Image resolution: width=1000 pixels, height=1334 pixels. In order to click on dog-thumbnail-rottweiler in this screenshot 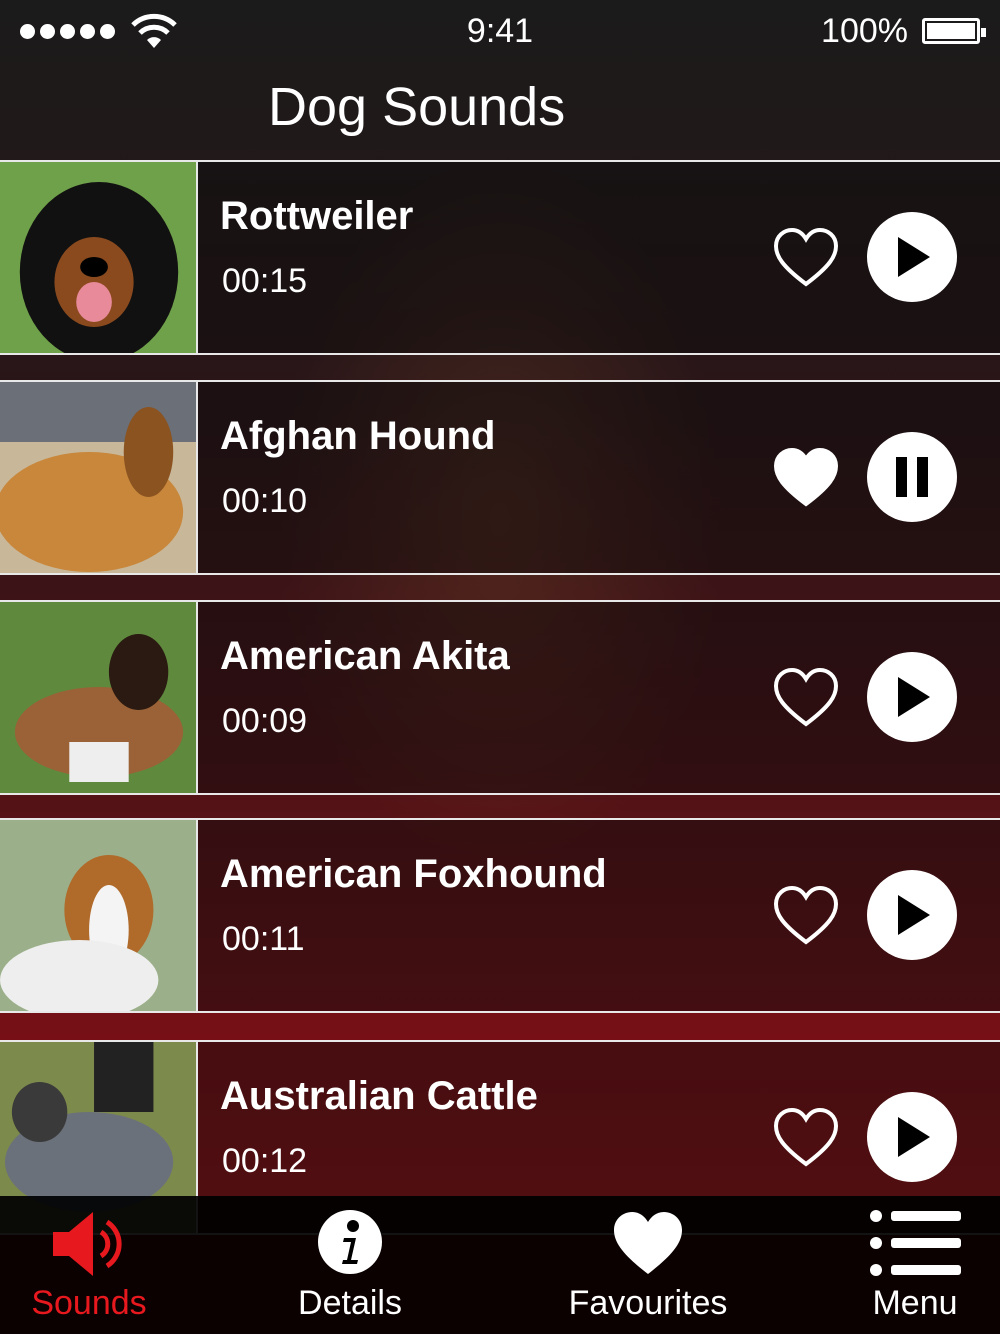, I will do `click(99, 257)`.